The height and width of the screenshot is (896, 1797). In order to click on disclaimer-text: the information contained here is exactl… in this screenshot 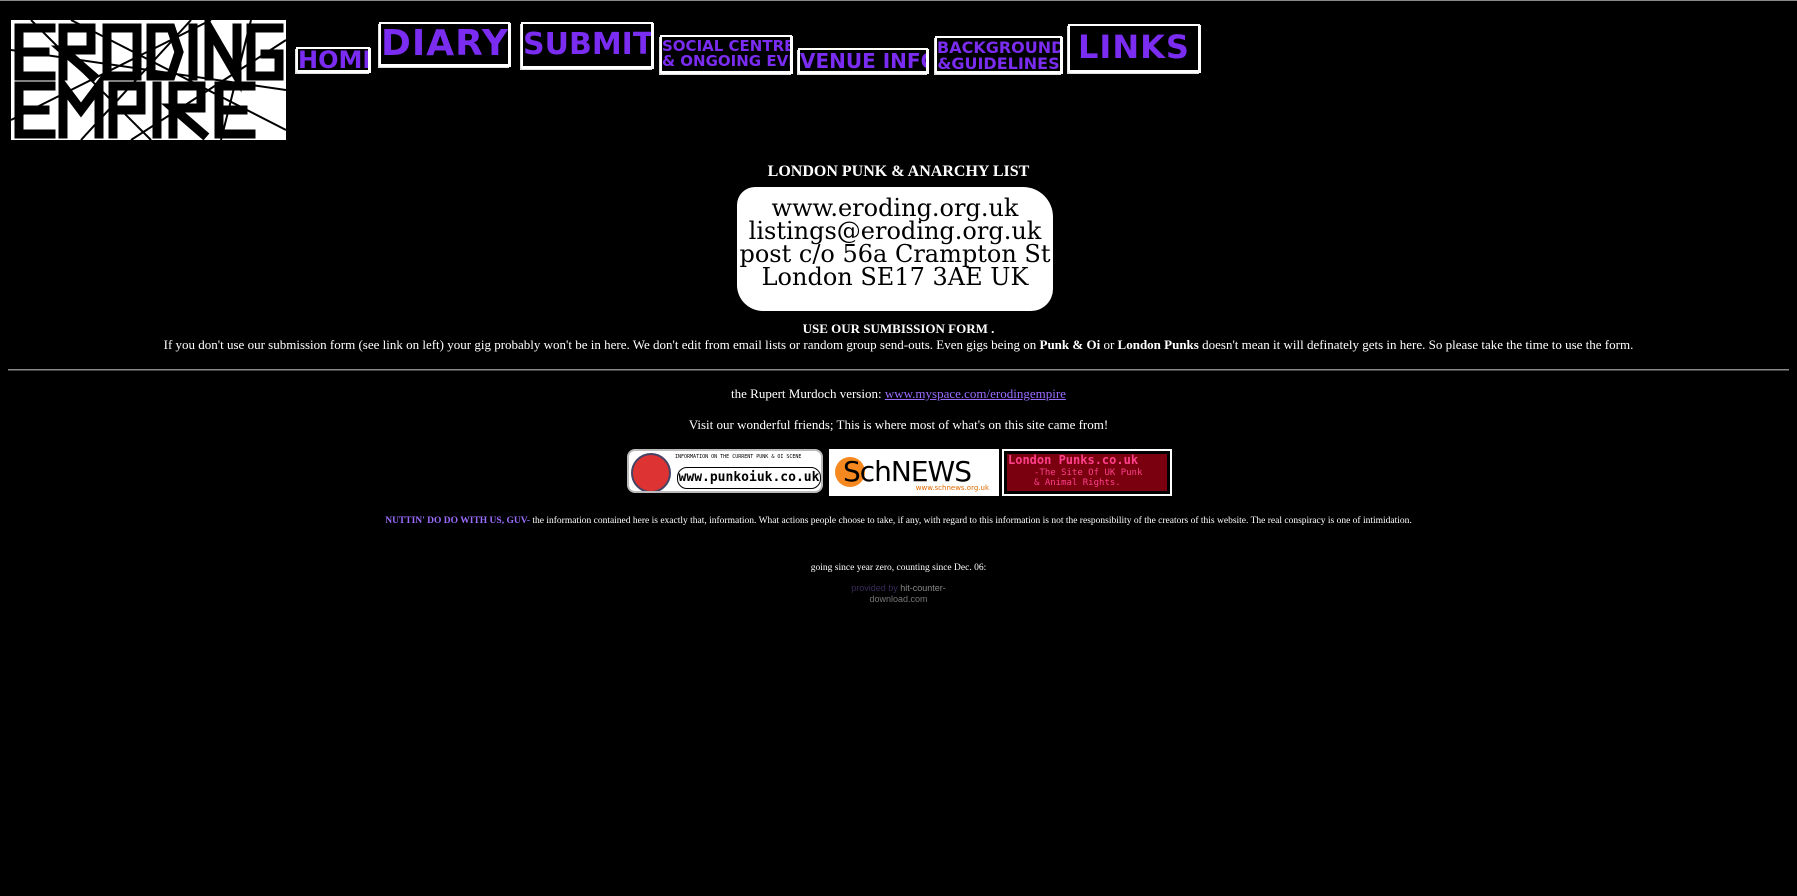, I will do `click(971, 521)`.